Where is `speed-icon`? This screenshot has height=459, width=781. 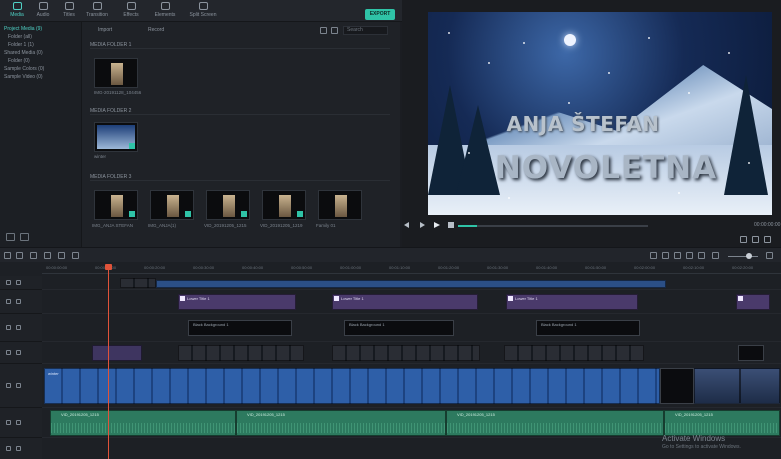 speed-icon is located at coordinates (75, 255).